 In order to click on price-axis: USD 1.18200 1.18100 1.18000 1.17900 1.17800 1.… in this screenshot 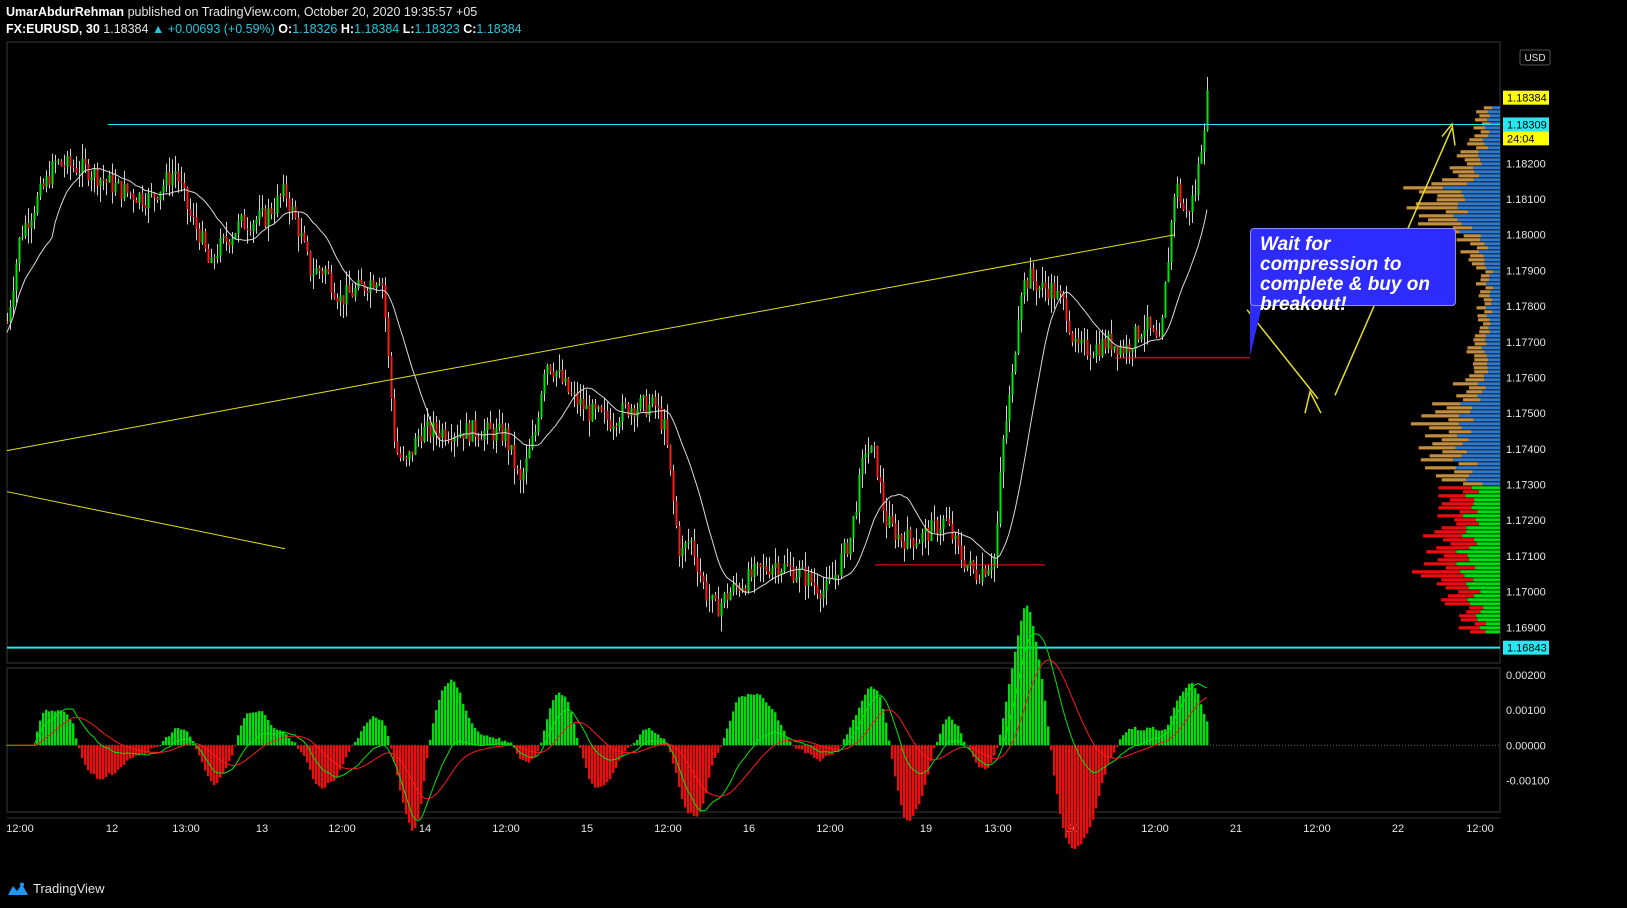, I will do `click(1527, 418)`.